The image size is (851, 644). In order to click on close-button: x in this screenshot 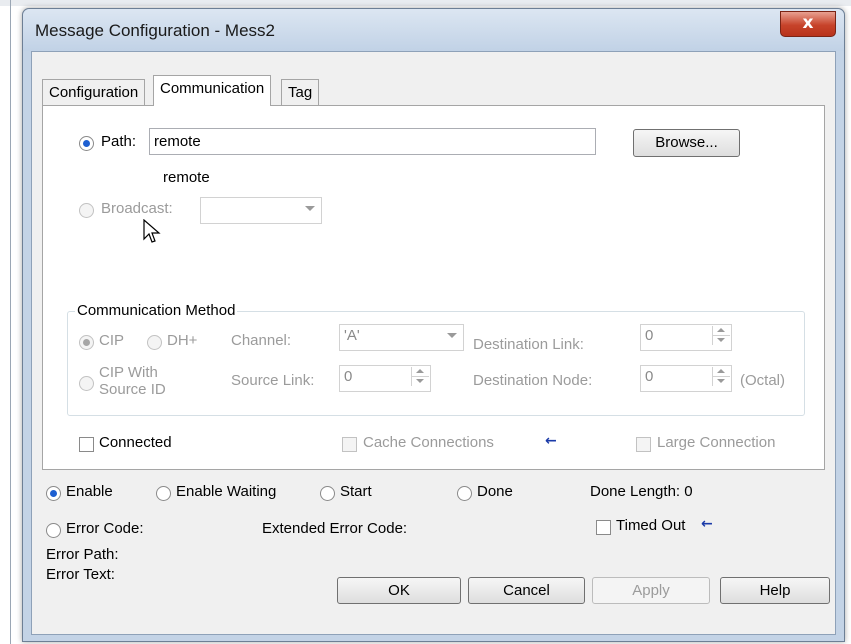, I will do `click(808, 24)`.